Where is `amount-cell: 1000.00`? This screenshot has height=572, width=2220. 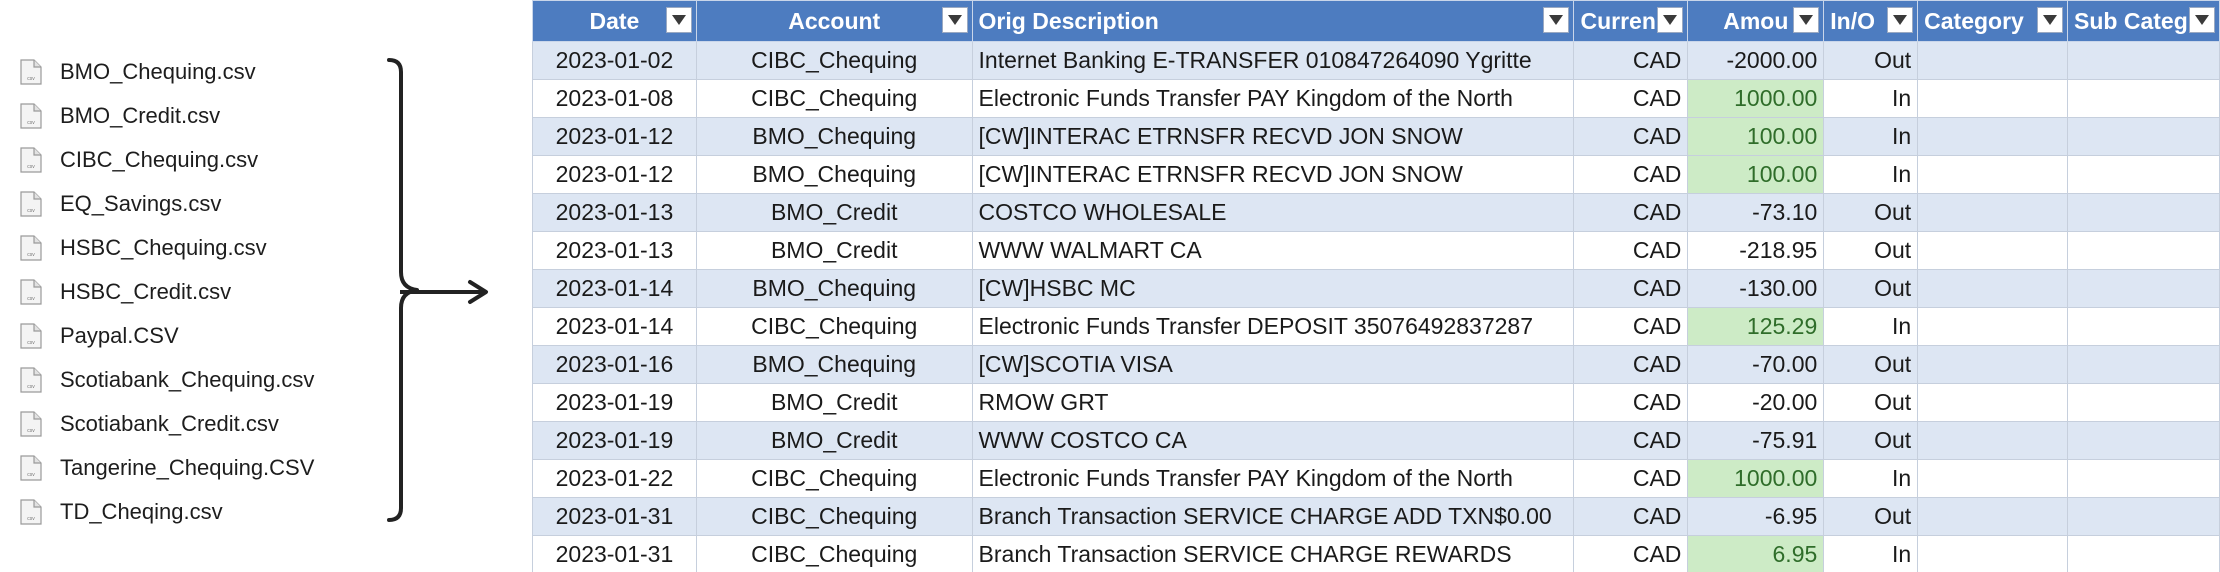 amount-cell: 1000.00 is located at coordinates (1756, 98).